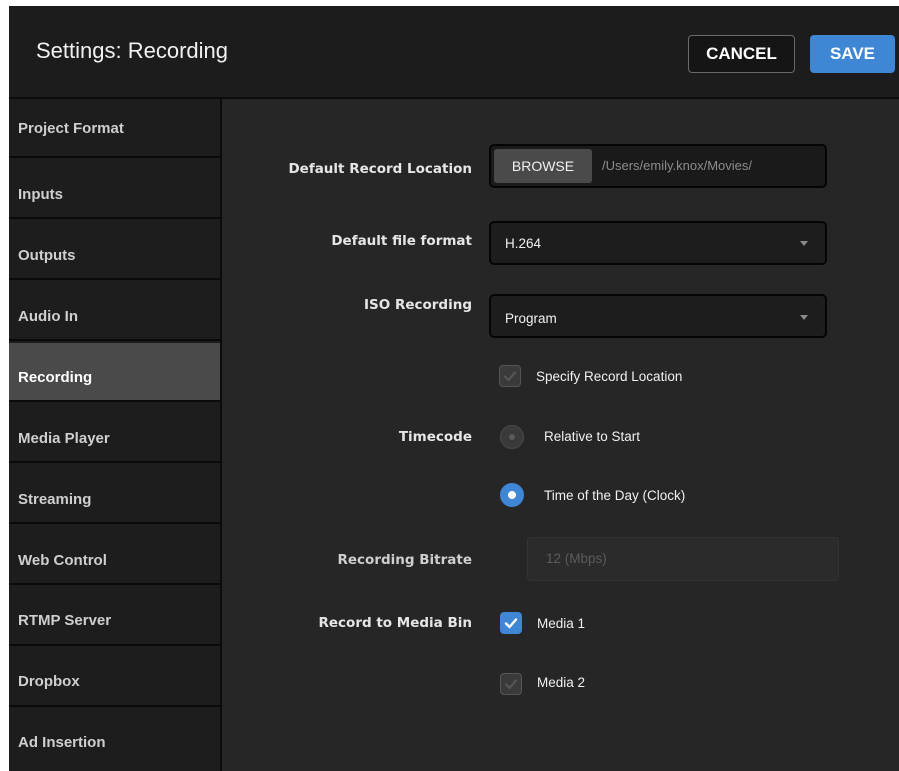 Image resolution: width=899 pixels, height=771 pixels. What do you see at coordinates (677, 165) in the screenshot?
I see `record-location-path: /Users/emily.knox/Movies/` at bounding box center [677, 165].